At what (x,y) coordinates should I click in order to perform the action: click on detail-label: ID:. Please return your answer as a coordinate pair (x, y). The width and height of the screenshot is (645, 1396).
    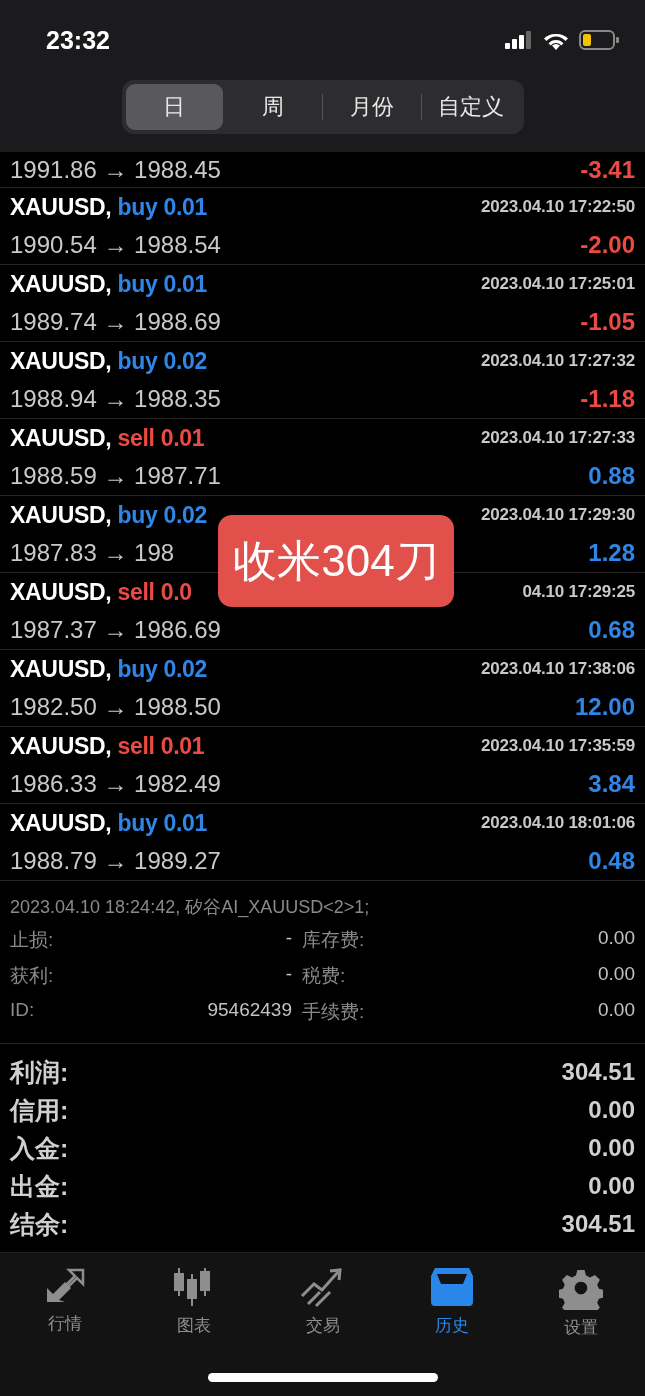
    Looking at the image, I should click on (23, 1010).